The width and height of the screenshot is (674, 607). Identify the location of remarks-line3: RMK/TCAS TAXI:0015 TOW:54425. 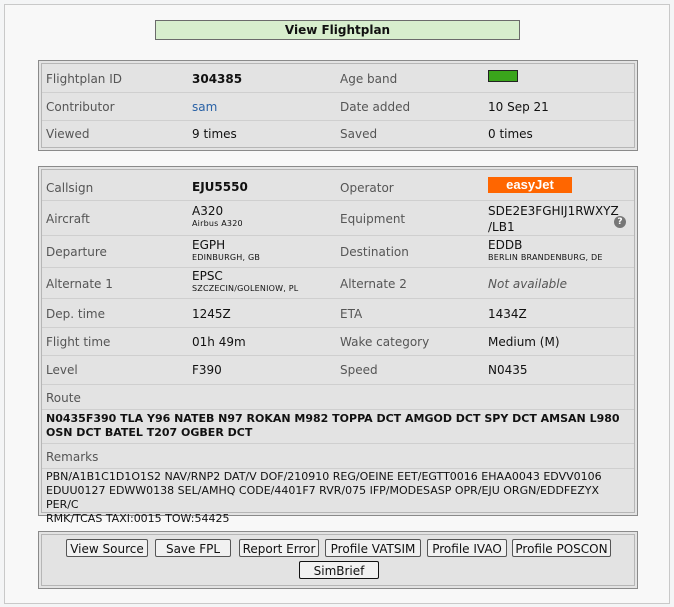
(138, 518).